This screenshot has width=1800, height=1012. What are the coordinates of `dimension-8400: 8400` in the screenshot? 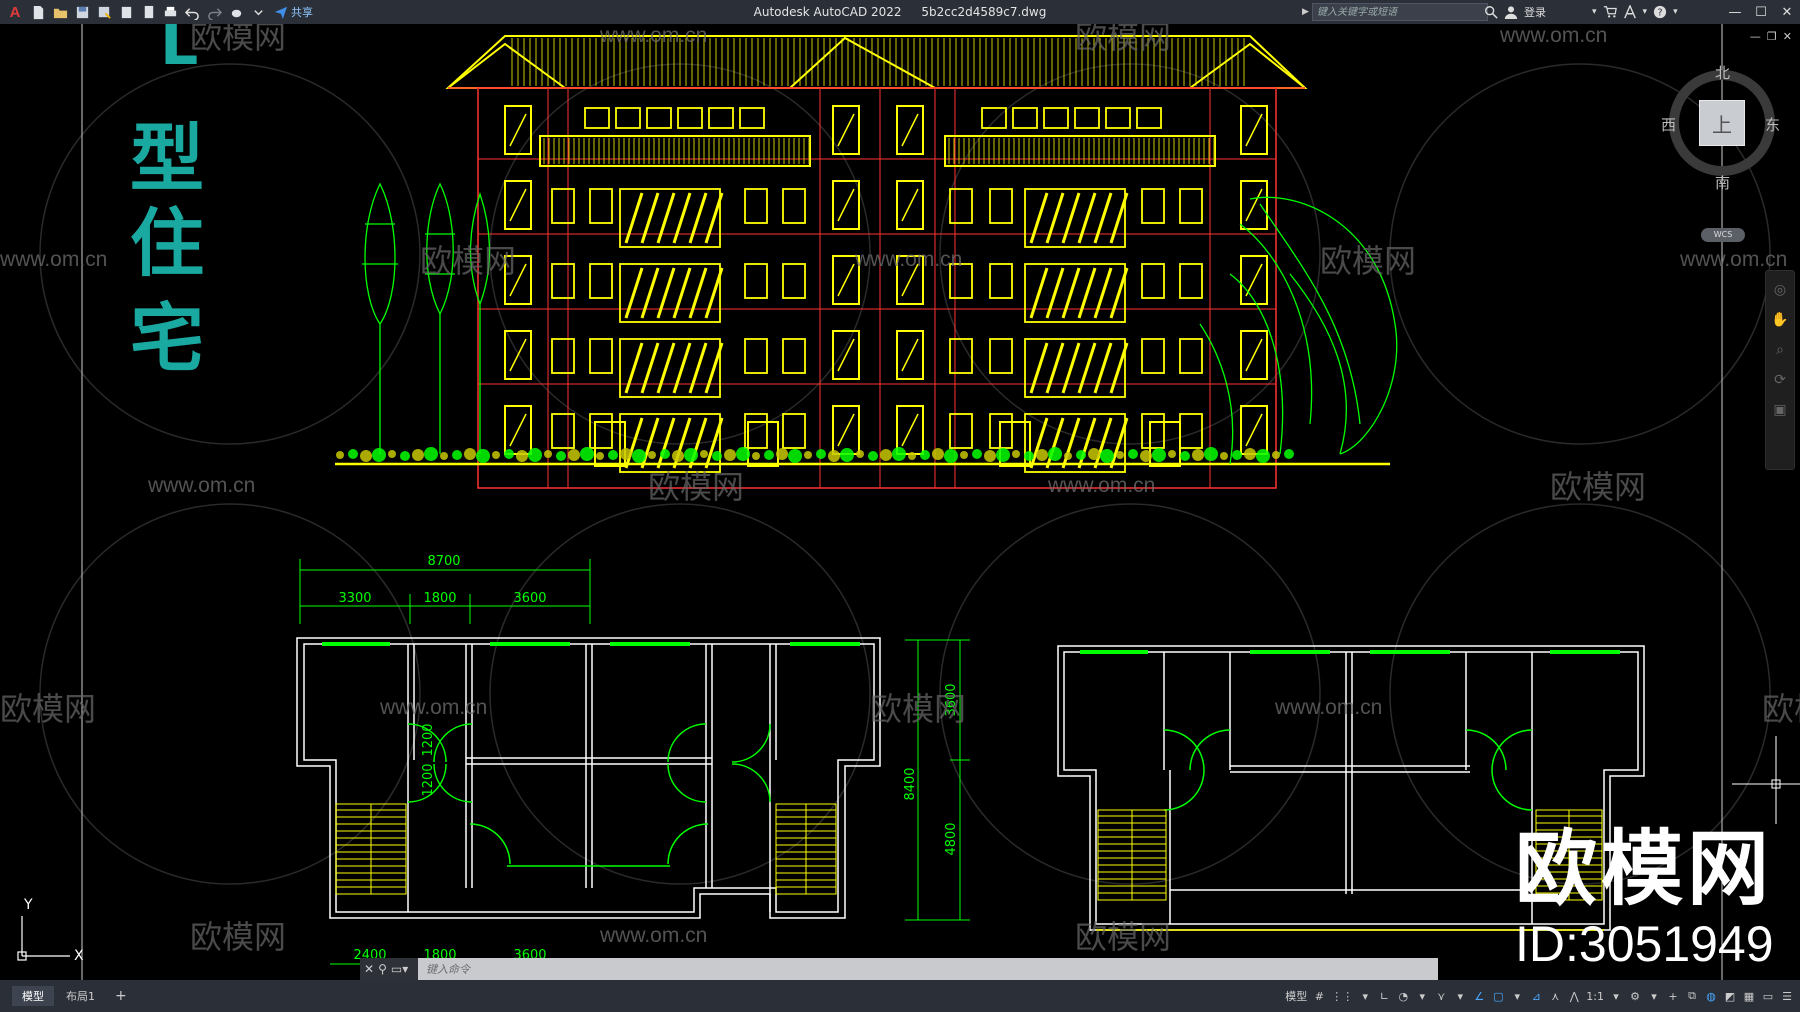 It's located at (910, 783).